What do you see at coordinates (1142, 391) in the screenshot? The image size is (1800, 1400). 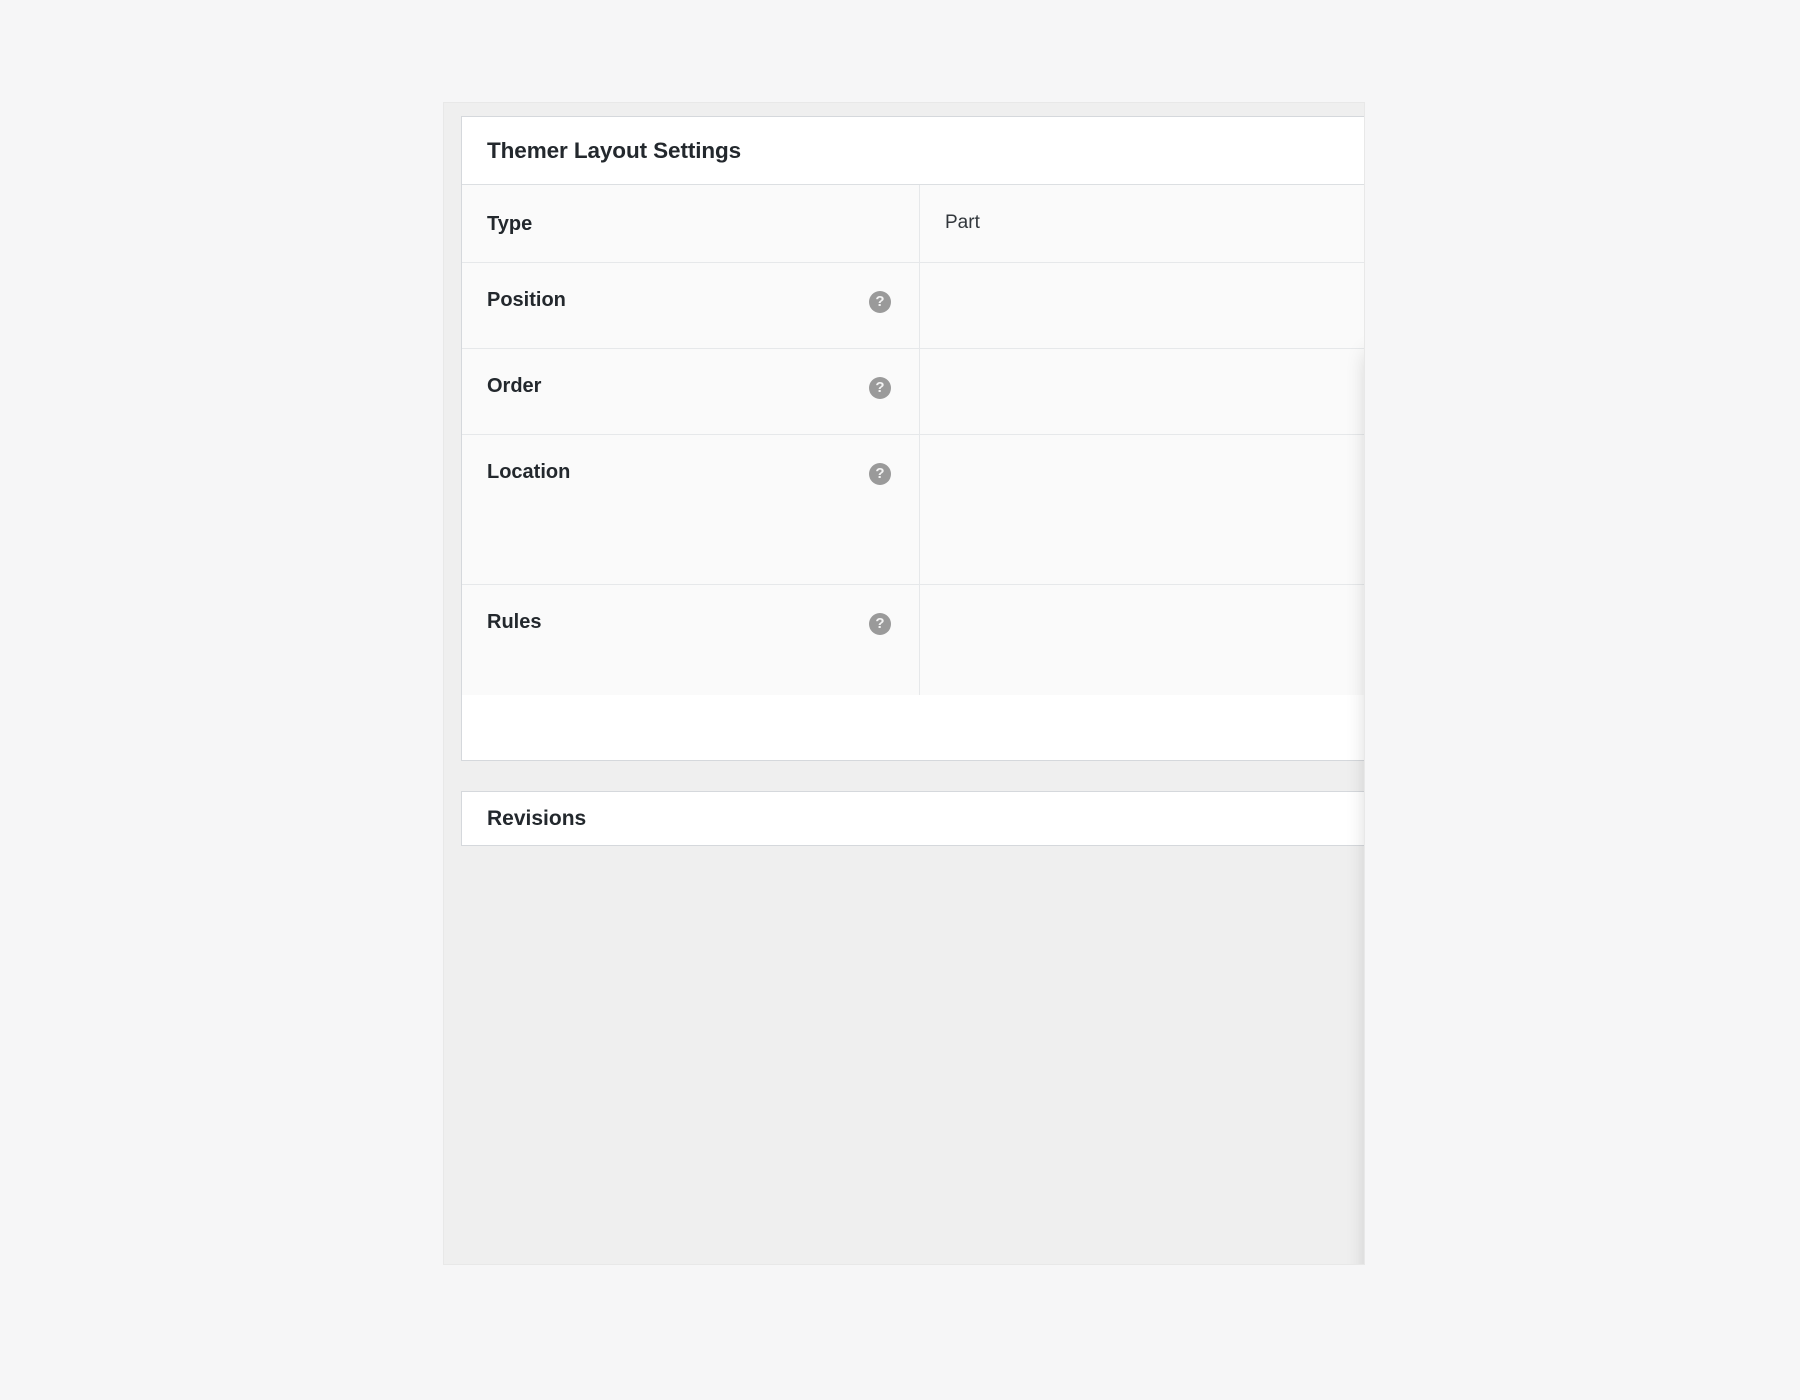 I see `row-value-cell-order` at bounding box center [1142, 391].